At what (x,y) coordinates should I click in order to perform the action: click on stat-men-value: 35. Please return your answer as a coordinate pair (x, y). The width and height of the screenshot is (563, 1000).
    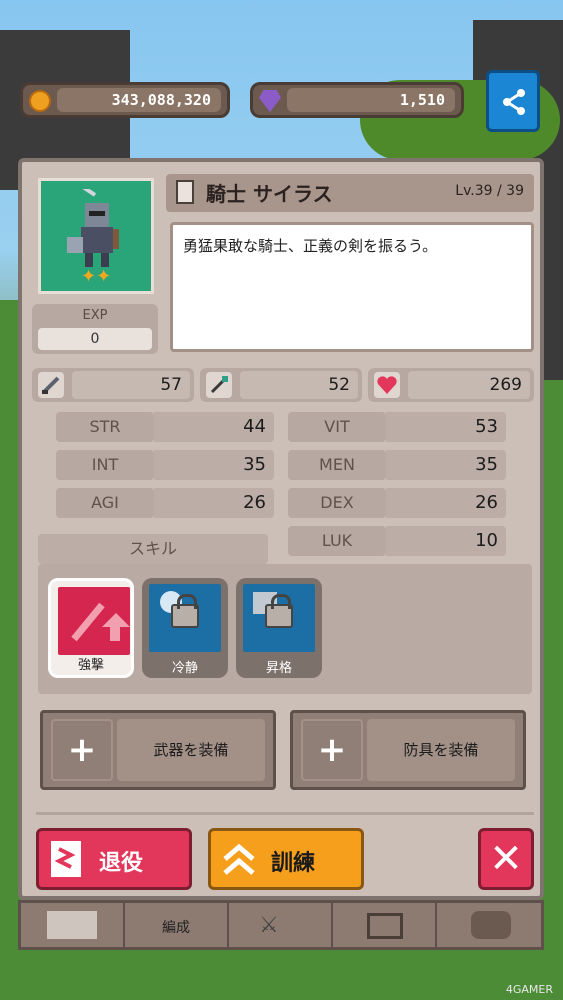
    Looking at the image, I should click on (446, 465).